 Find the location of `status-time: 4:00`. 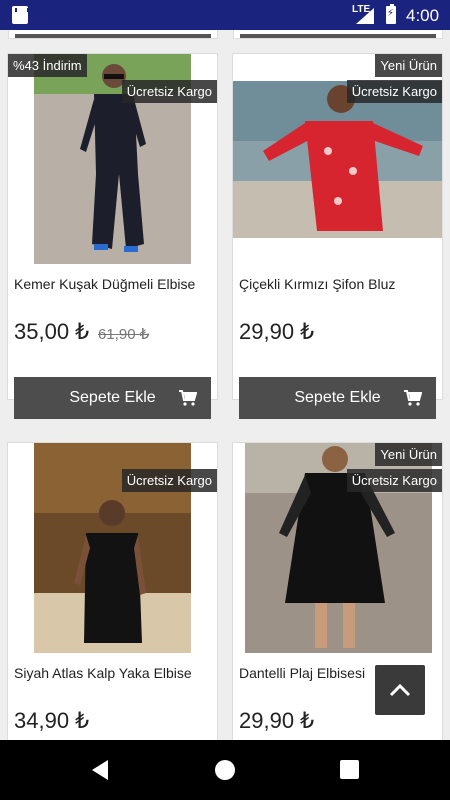

status-time: 4:00 is located at coordinates (423, 15).